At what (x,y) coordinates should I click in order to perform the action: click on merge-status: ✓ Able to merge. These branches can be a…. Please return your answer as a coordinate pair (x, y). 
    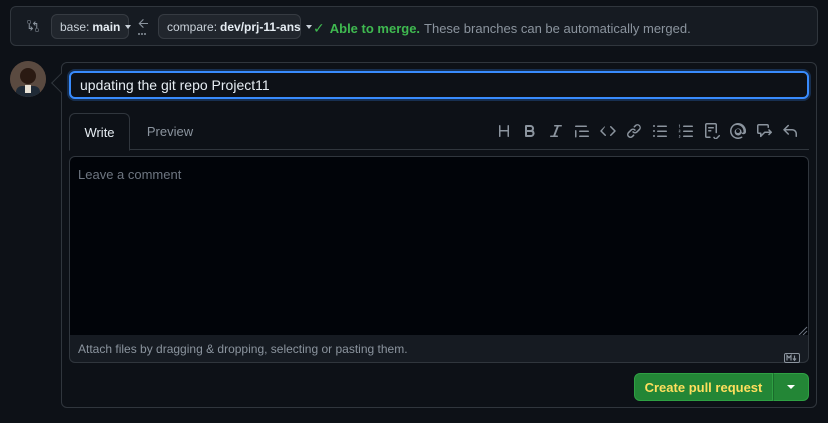
    Looking at the image, I should click on (502, 28).